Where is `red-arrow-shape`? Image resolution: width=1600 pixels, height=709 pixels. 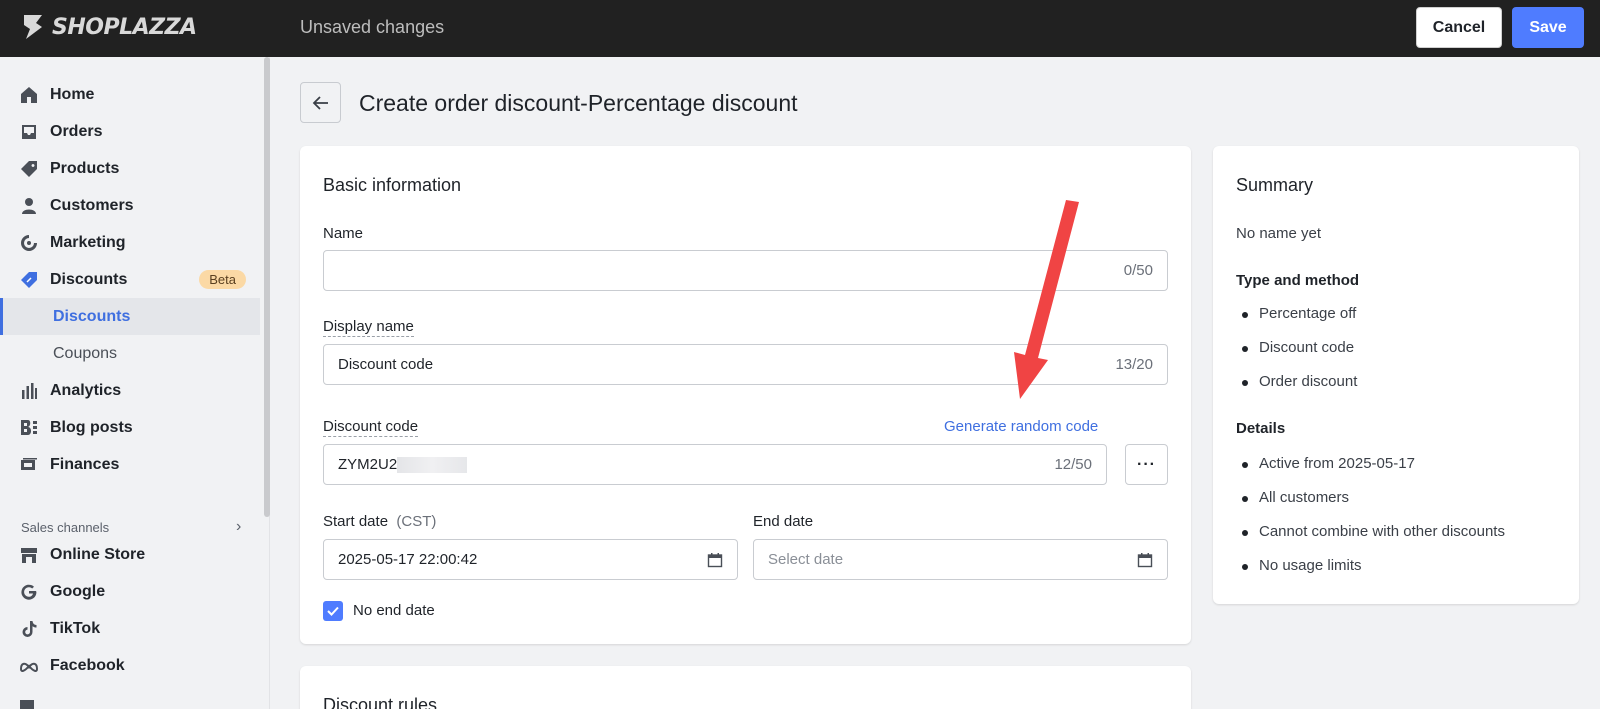 red-arrow-shape is located at coordinates (1046, 299).